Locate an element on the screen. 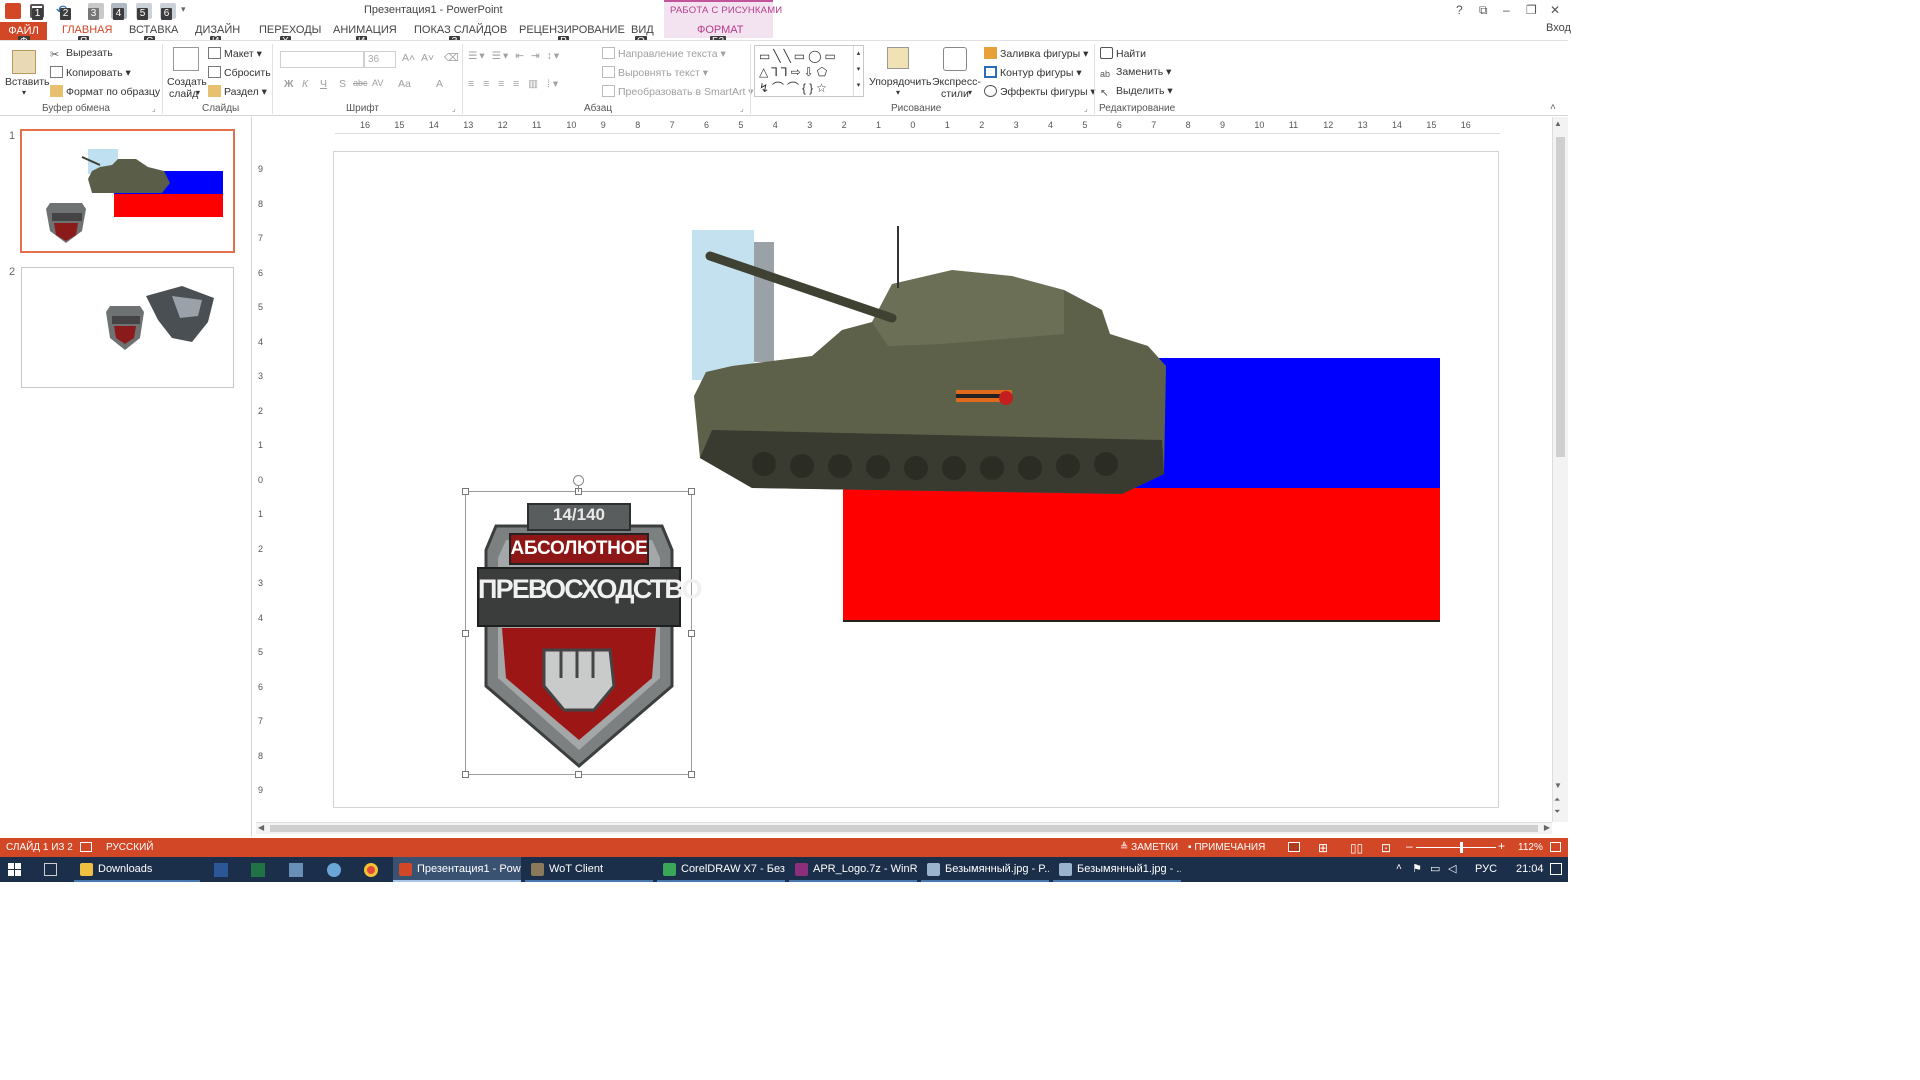  zoom-in-icon: + is located at coordinates (1501, 846).